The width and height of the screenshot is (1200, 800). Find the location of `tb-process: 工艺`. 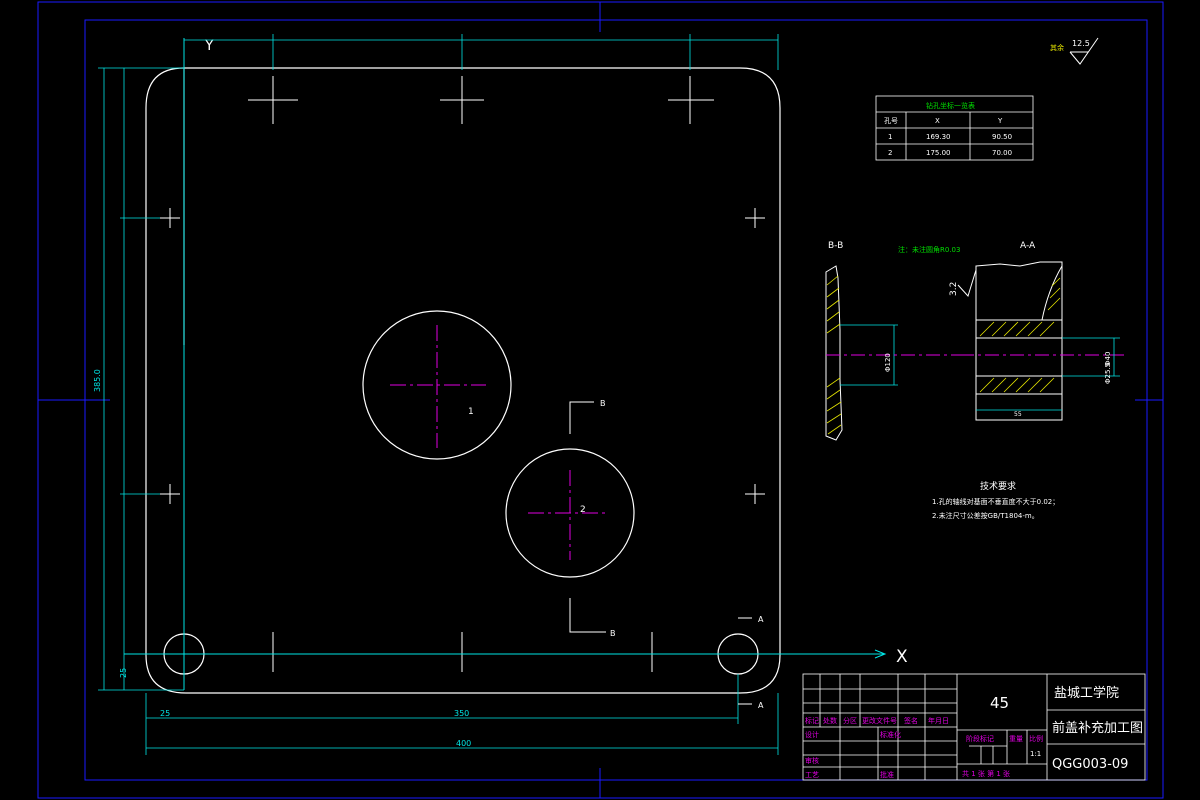

tb-process: 工艺 is located at coordinates (812, 775).